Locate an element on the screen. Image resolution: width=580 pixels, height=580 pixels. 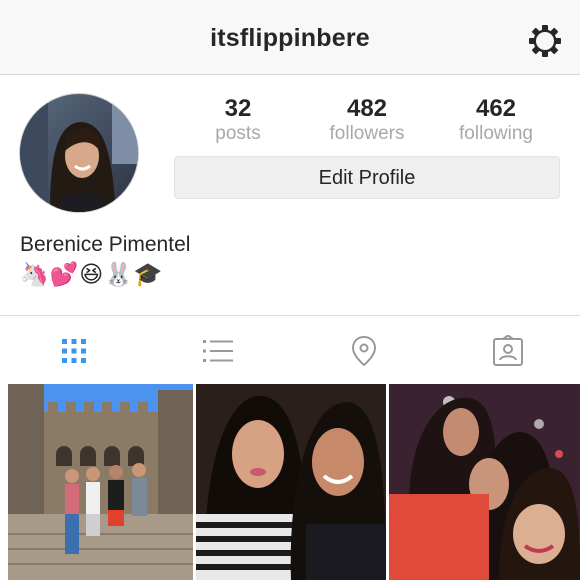
stat-following: 462 following is located at coordinates (496, 120).